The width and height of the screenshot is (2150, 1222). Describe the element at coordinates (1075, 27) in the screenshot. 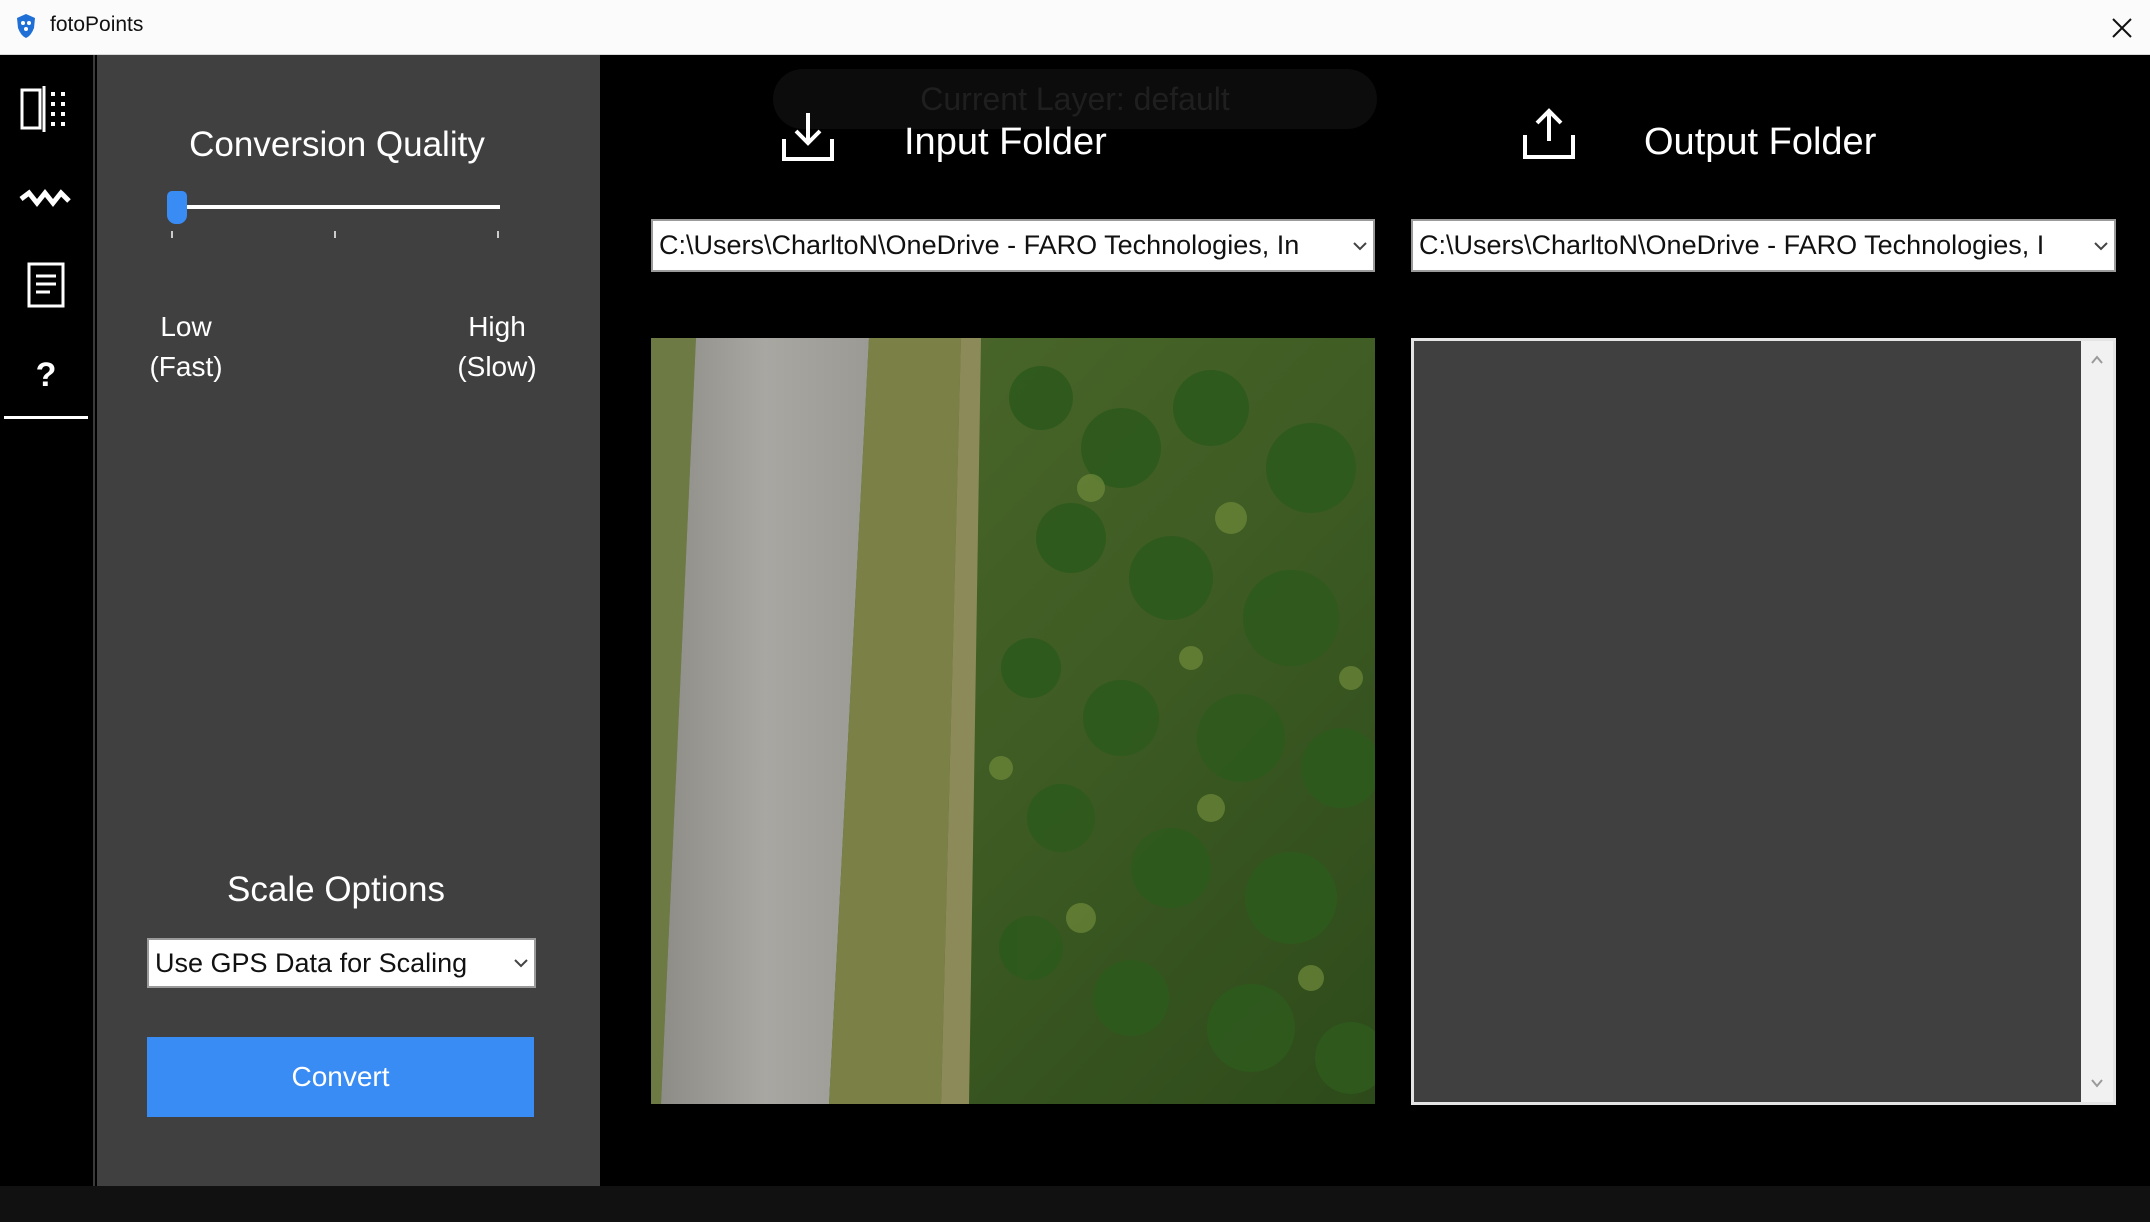

I see `title-bar: fotoPoints` at that location.